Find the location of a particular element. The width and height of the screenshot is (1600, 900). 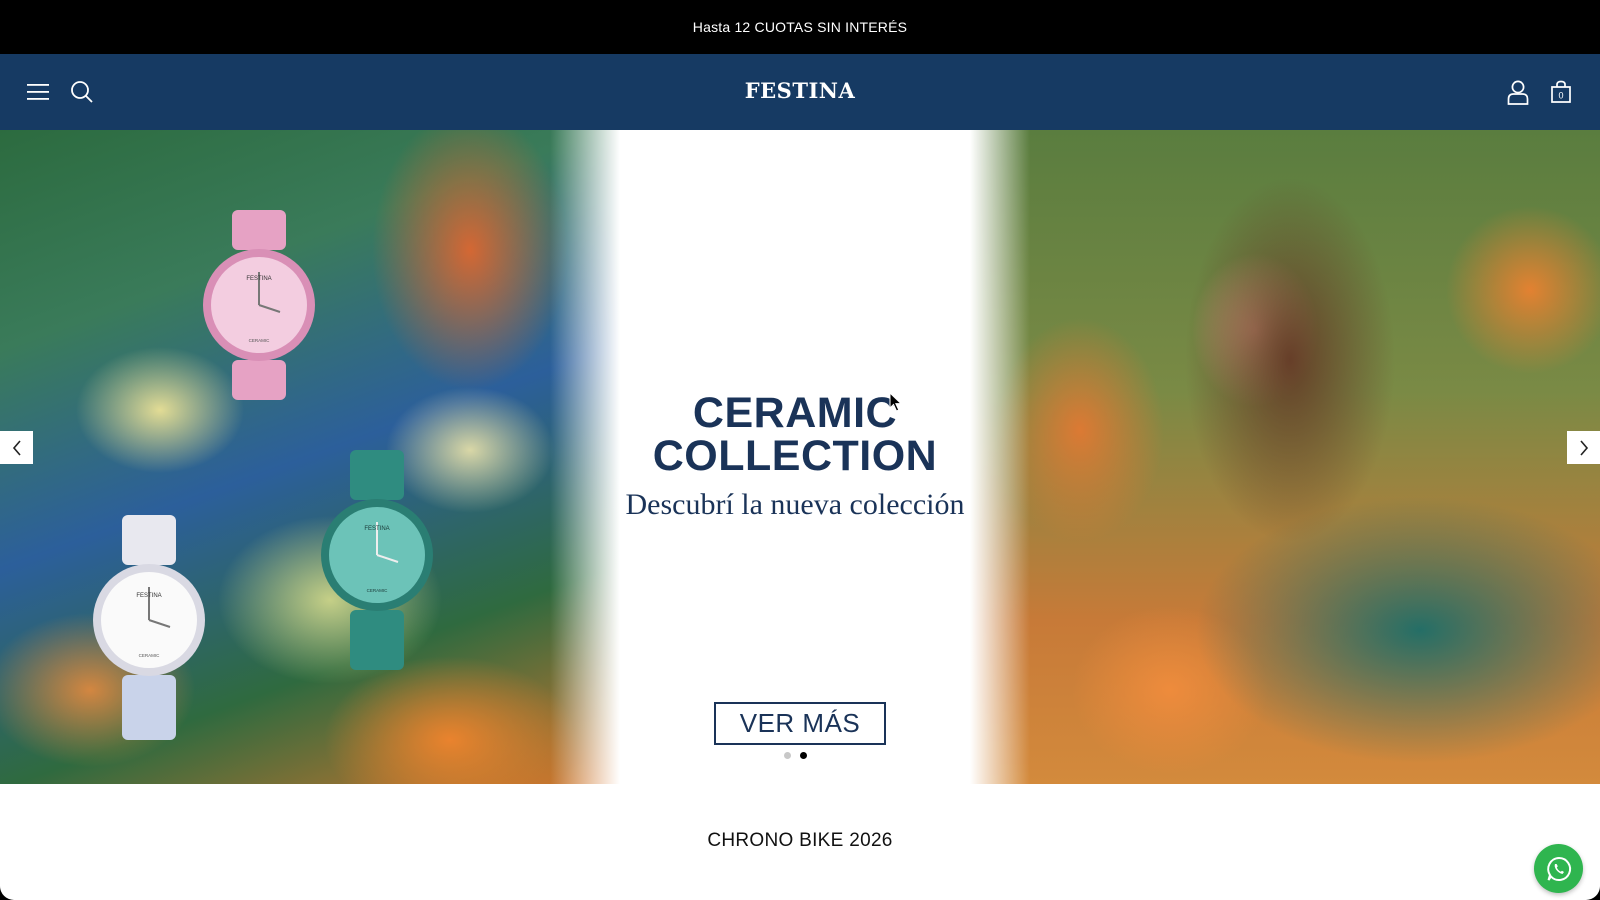

chevron-right-icon is located at coordinates (1583, 447).